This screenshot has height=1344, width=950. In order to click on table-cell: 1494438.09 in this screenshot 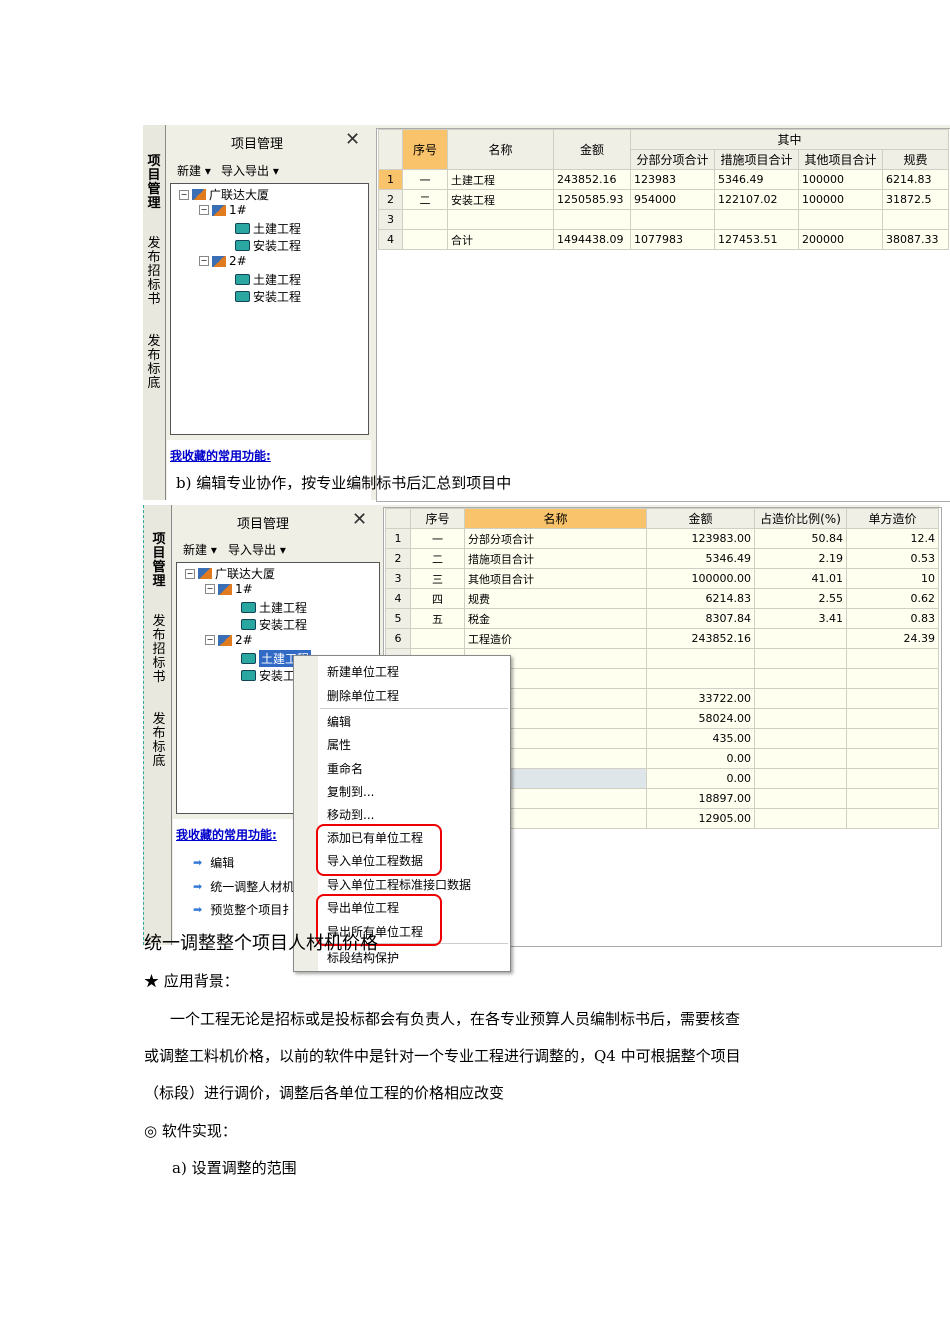, I will do `click(592, 239)`.